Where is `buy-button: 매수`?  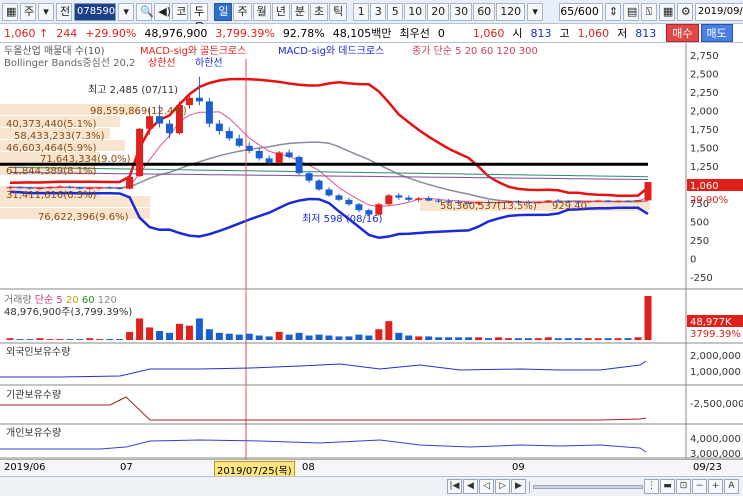
buy-button: 매수 is located at coordinates (682, 33).